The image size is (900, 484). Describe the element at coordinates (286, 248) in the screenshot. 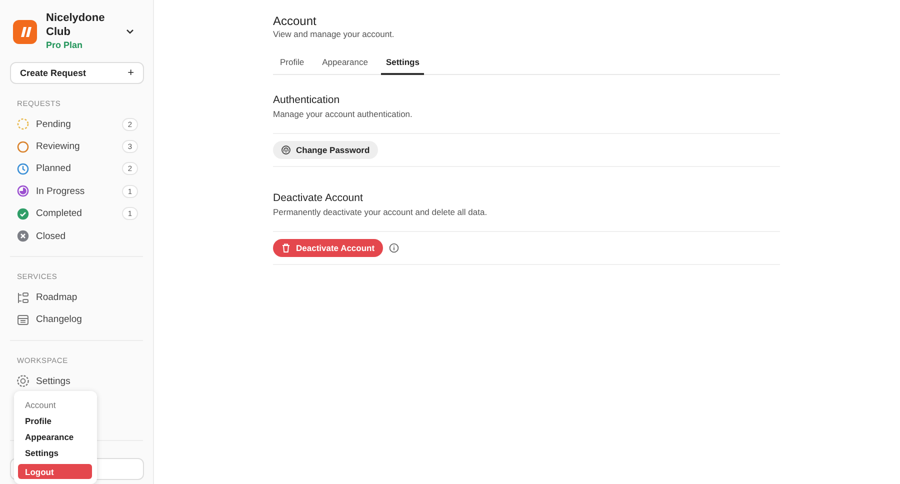

I see `trash-icon` at that location.